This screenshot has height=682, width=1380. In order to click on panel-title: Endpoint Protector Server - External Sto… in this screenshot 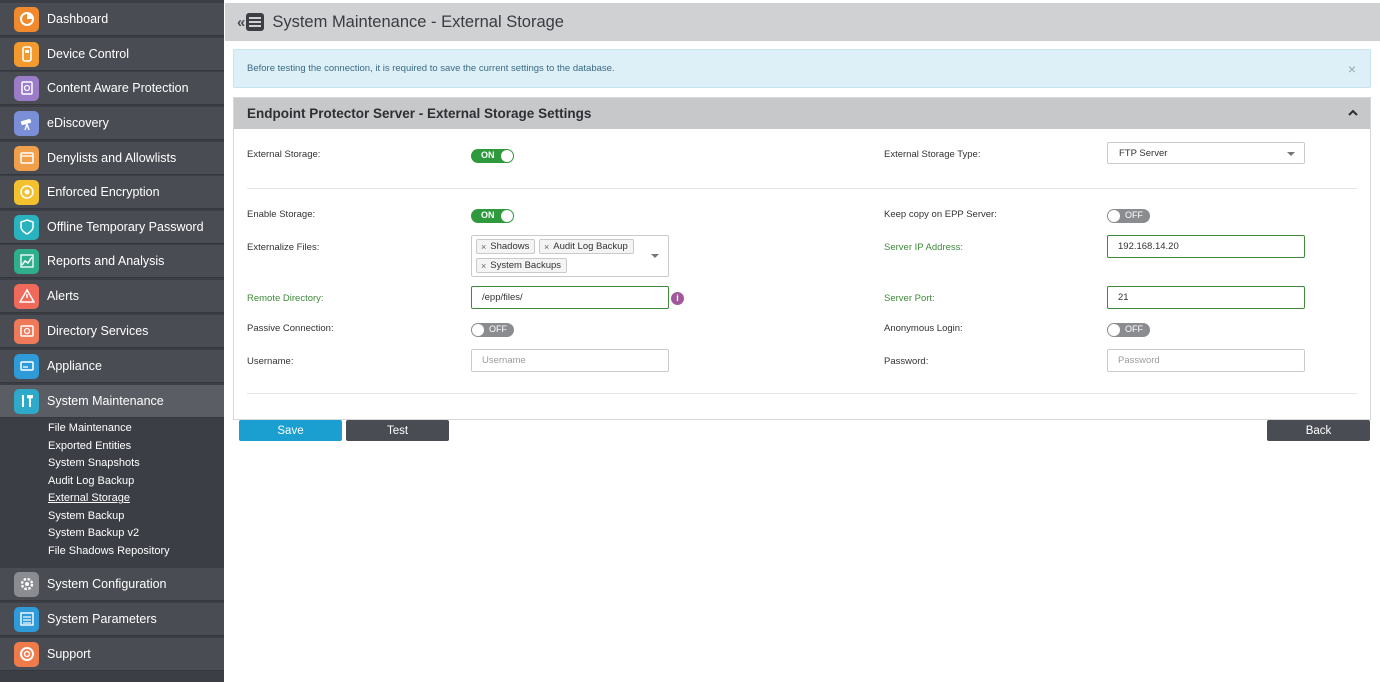, I will do `click(419, 113)`.